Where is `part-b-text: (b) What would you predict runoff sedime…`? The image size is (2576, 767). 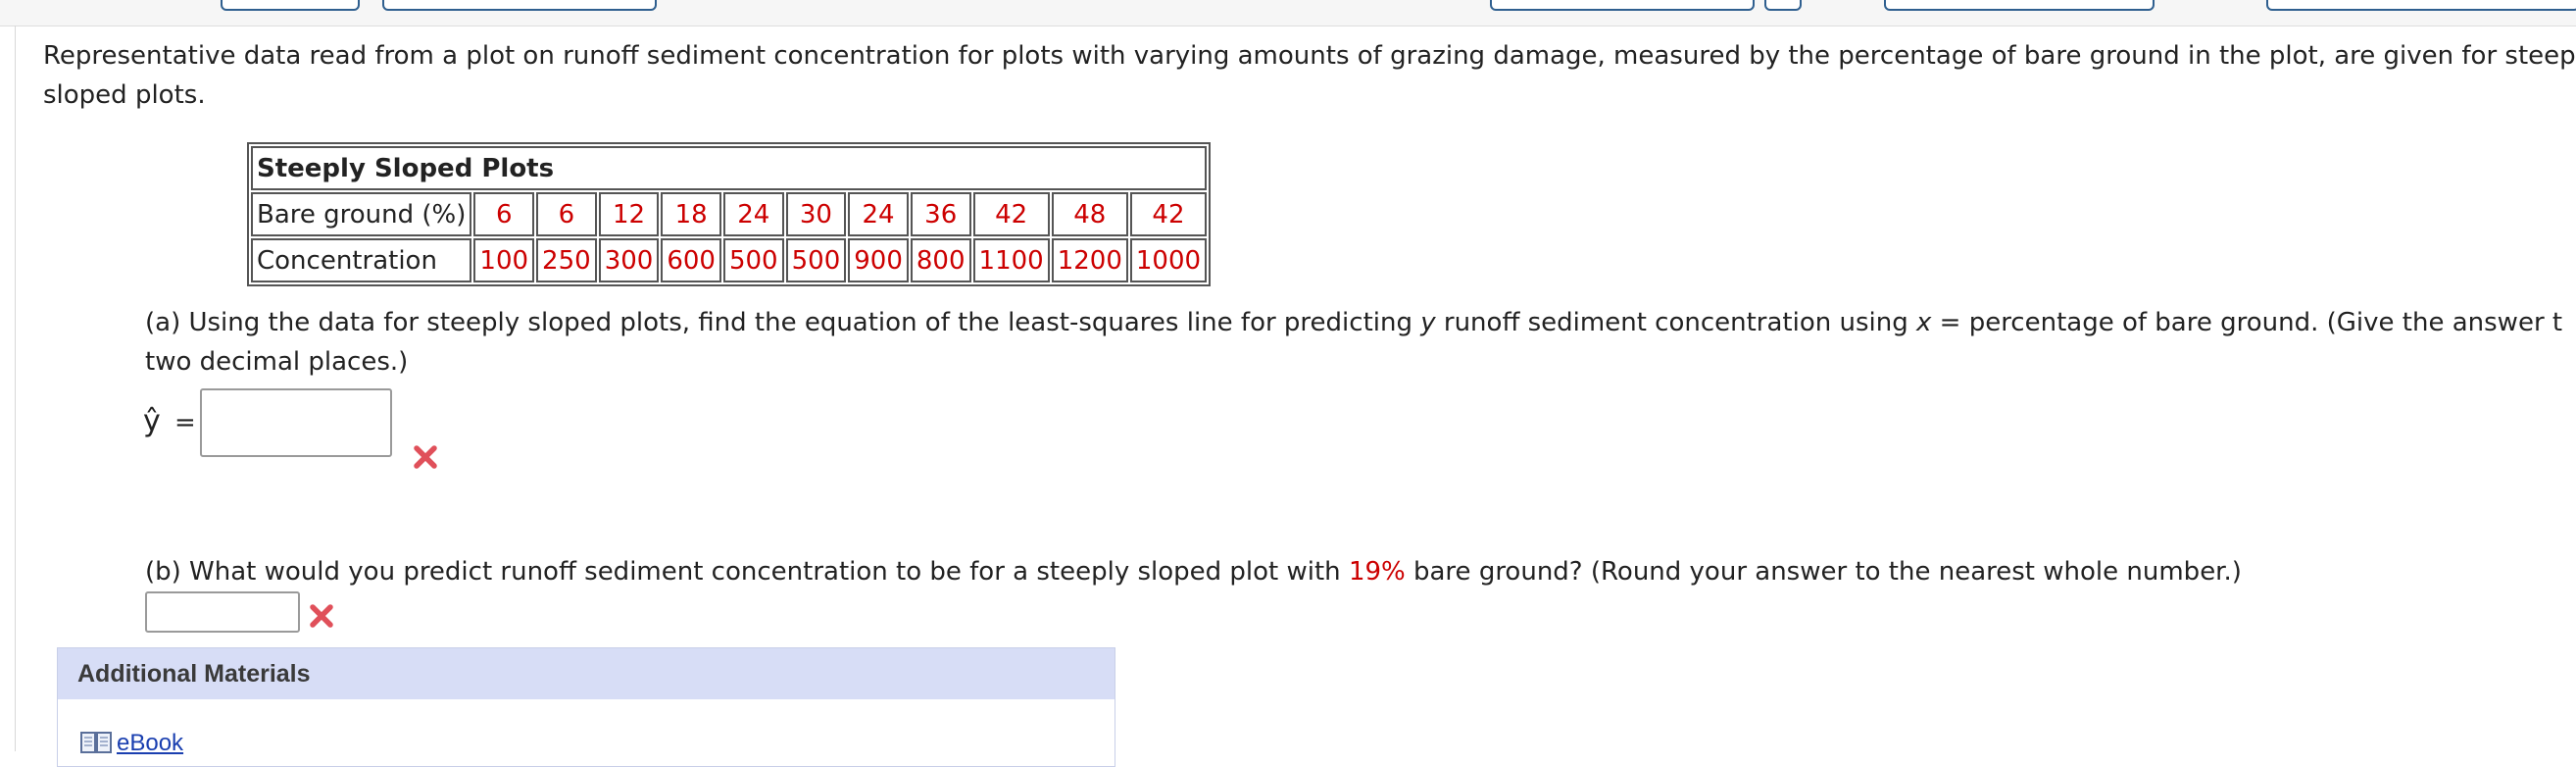 part-b-text: (b) What would you predict runoff sedime… is located at coordinates (747, 572).